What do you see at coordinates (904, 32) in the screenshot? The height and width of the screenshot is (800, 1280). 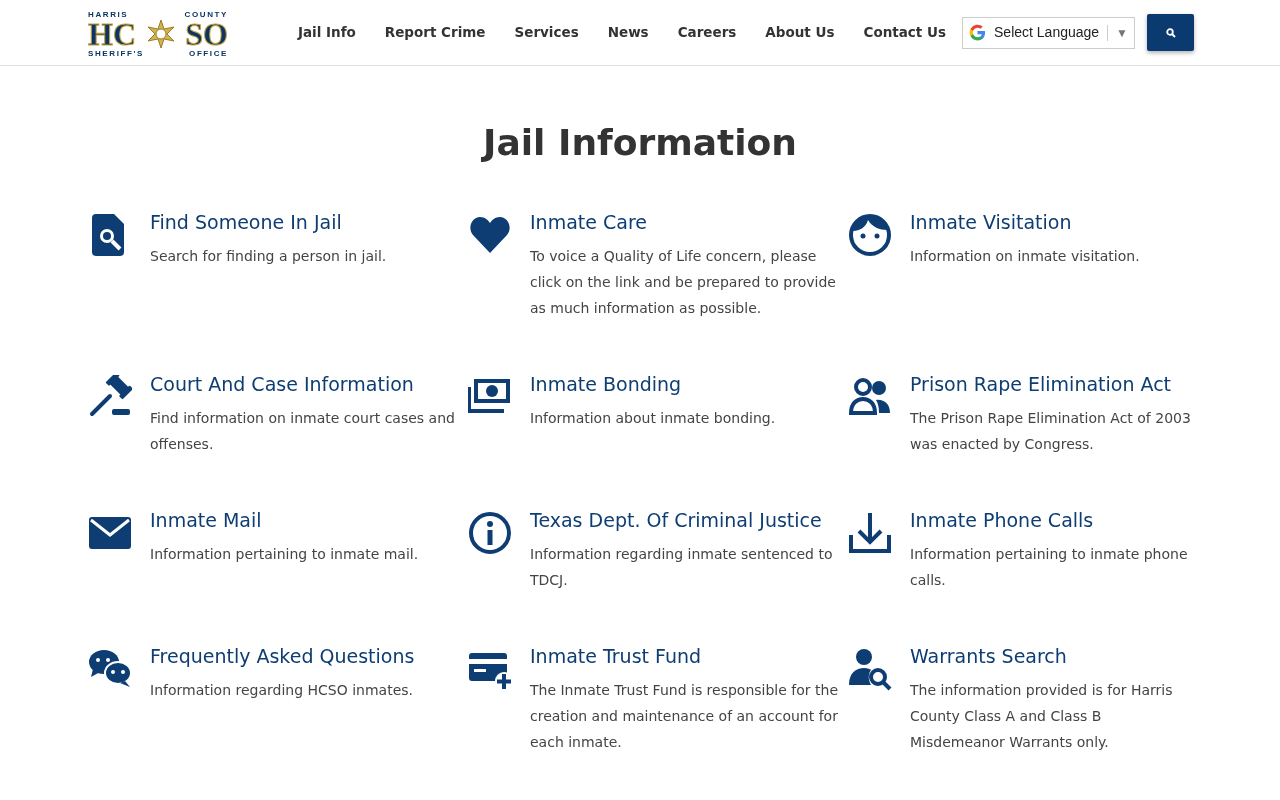 I see `nav-link: Contact Us` at bounding box center [904, 32].